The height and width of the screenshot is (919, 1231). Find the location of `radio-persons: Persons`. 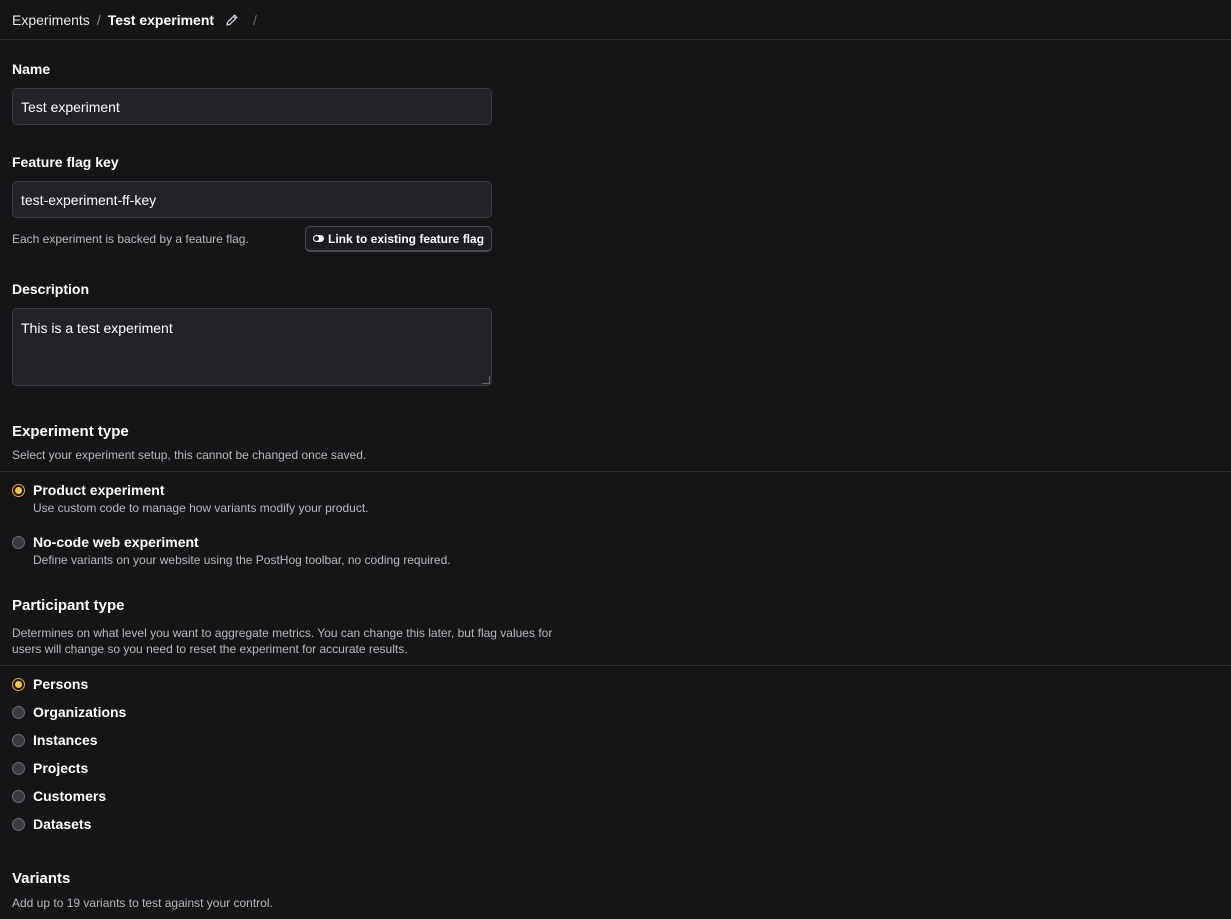

radio-persons: Persons is located at coordinates (50, 684).